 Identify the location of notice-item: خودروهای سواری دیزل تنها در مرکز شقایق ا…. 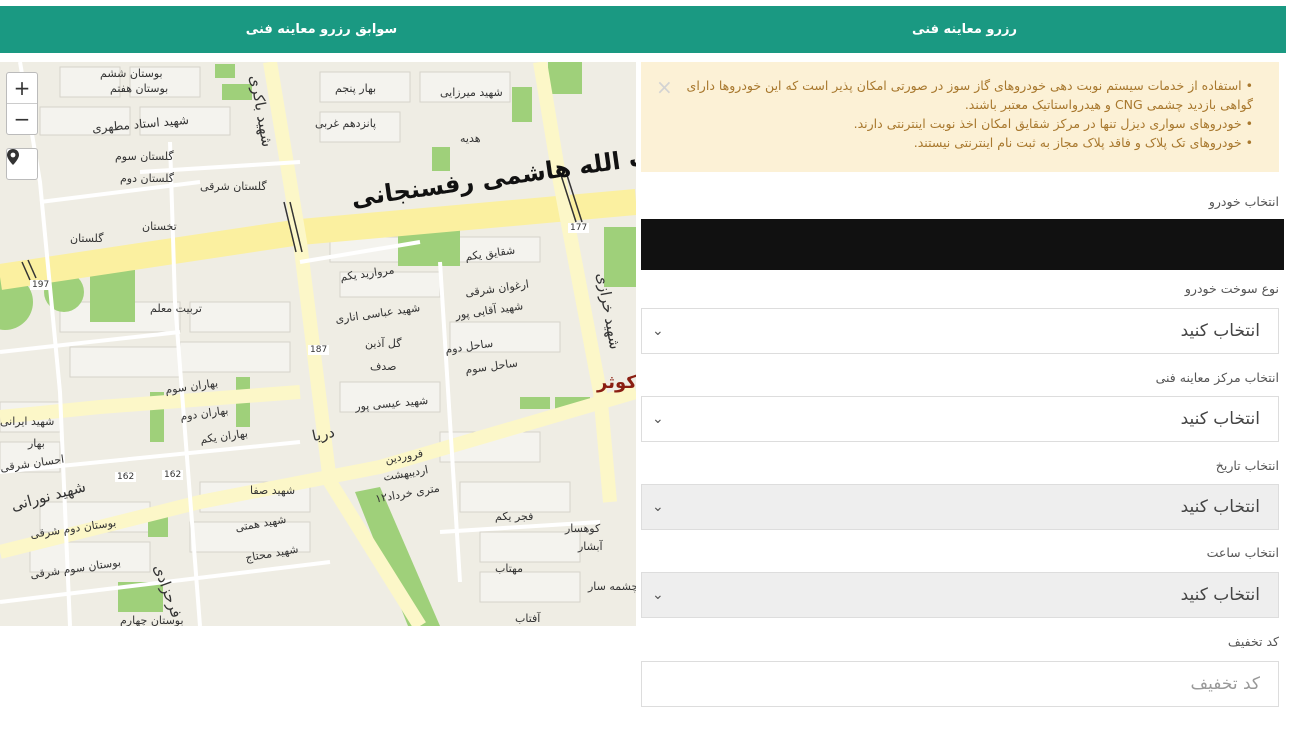
(967, 123).